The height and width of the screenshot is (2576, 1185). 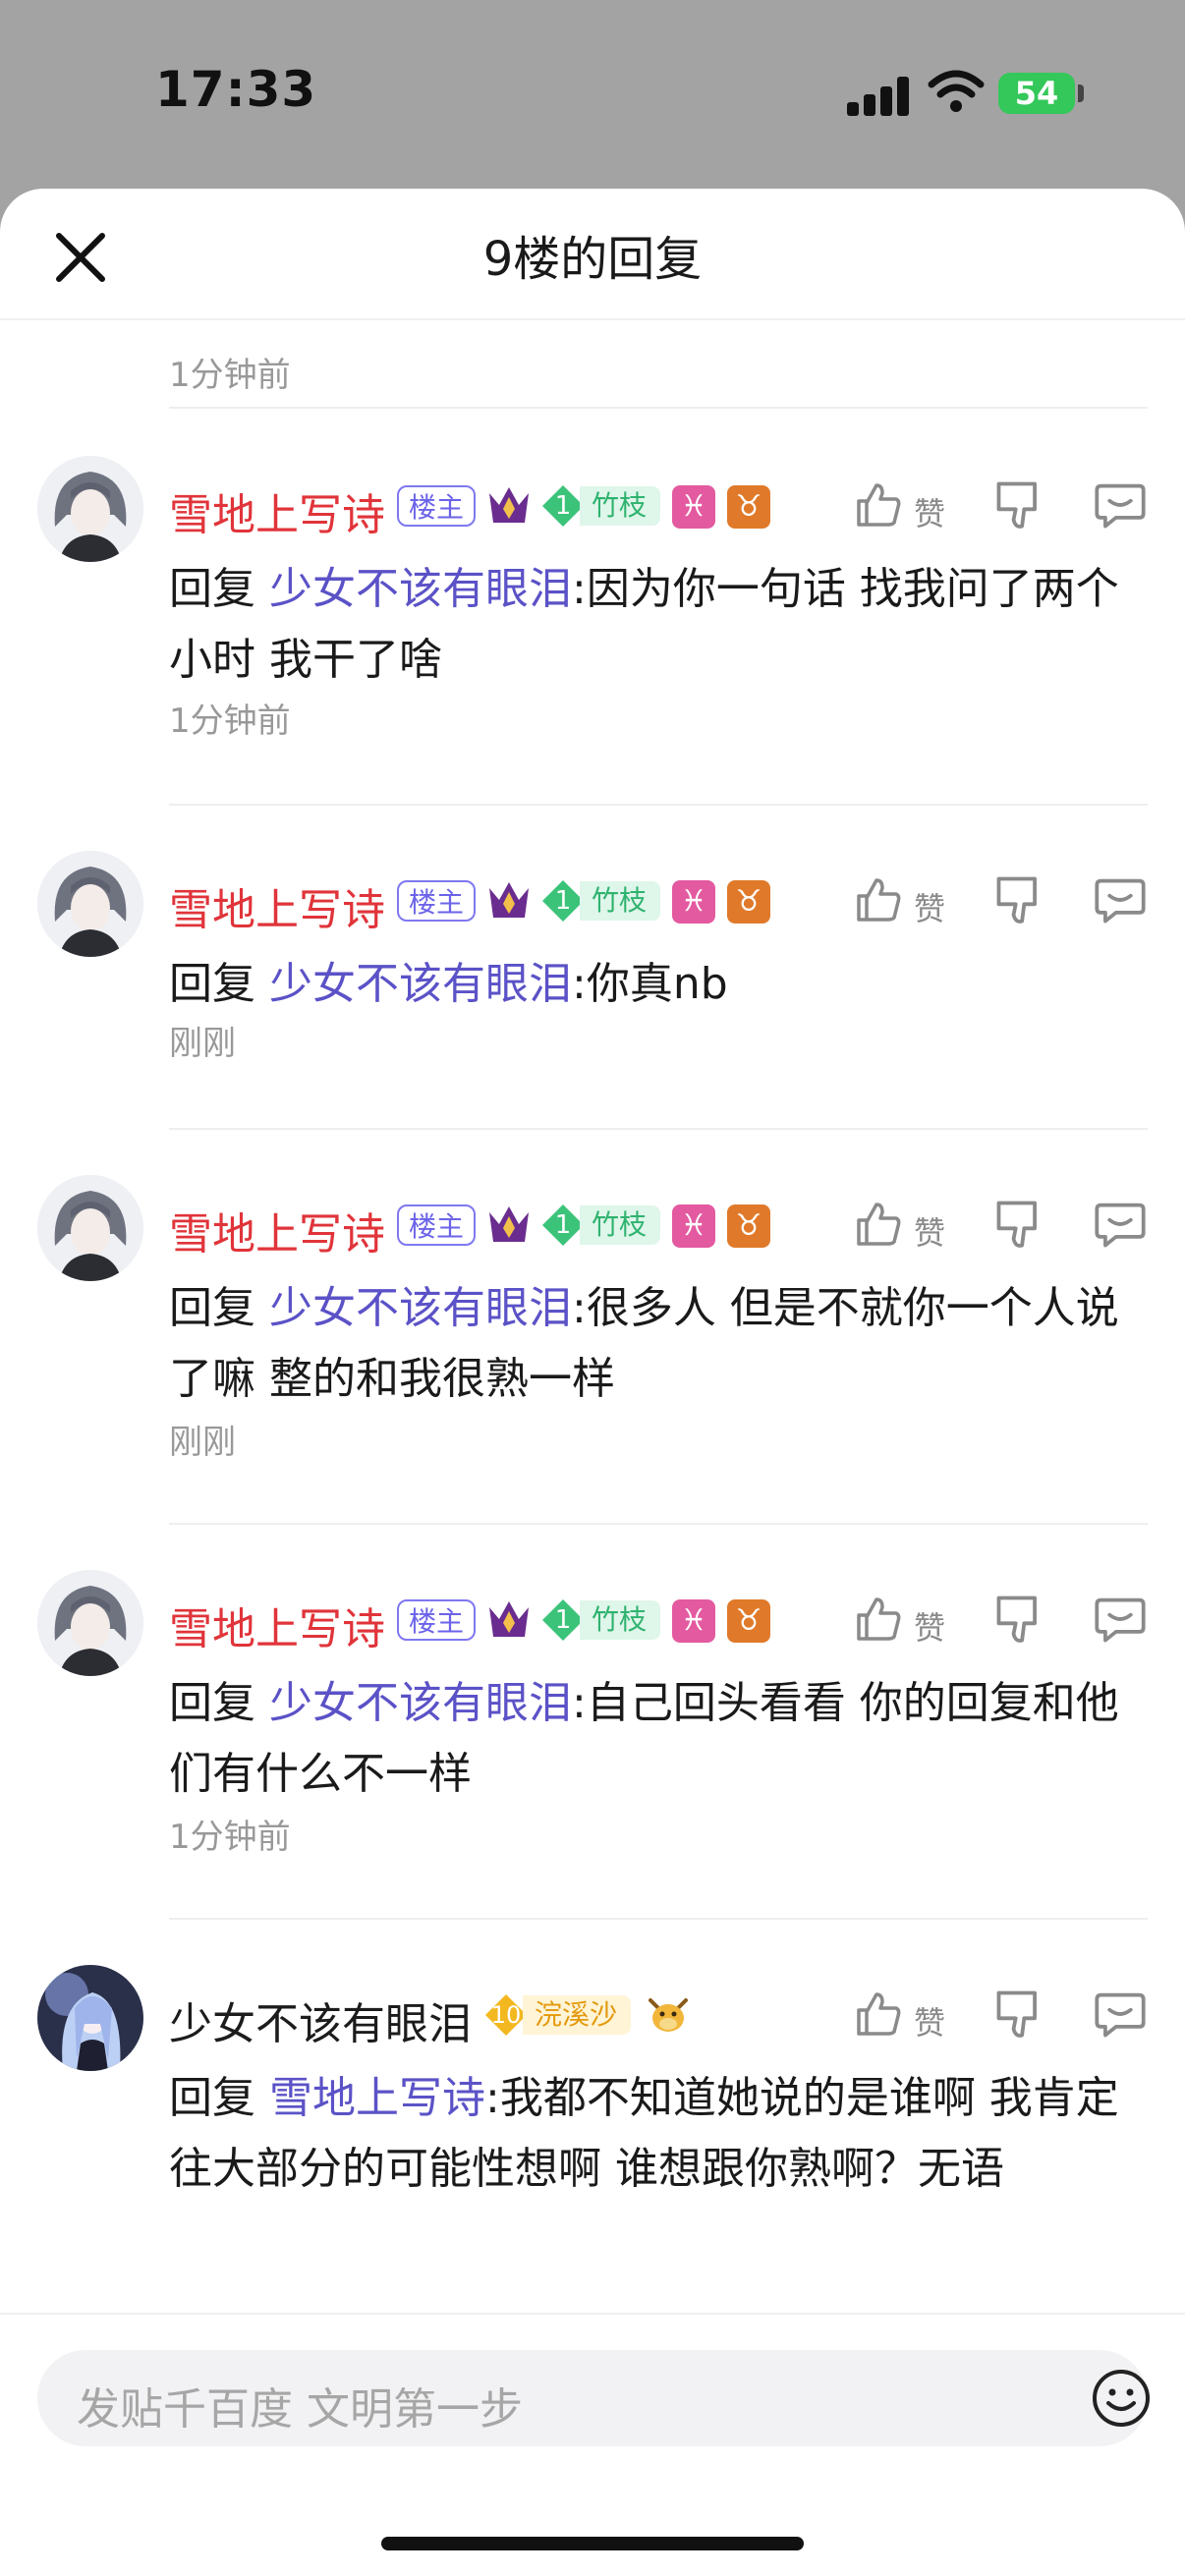 I want to click on comment-input: 发贴千百度 文明第一步, so click(x=594, y=2398).